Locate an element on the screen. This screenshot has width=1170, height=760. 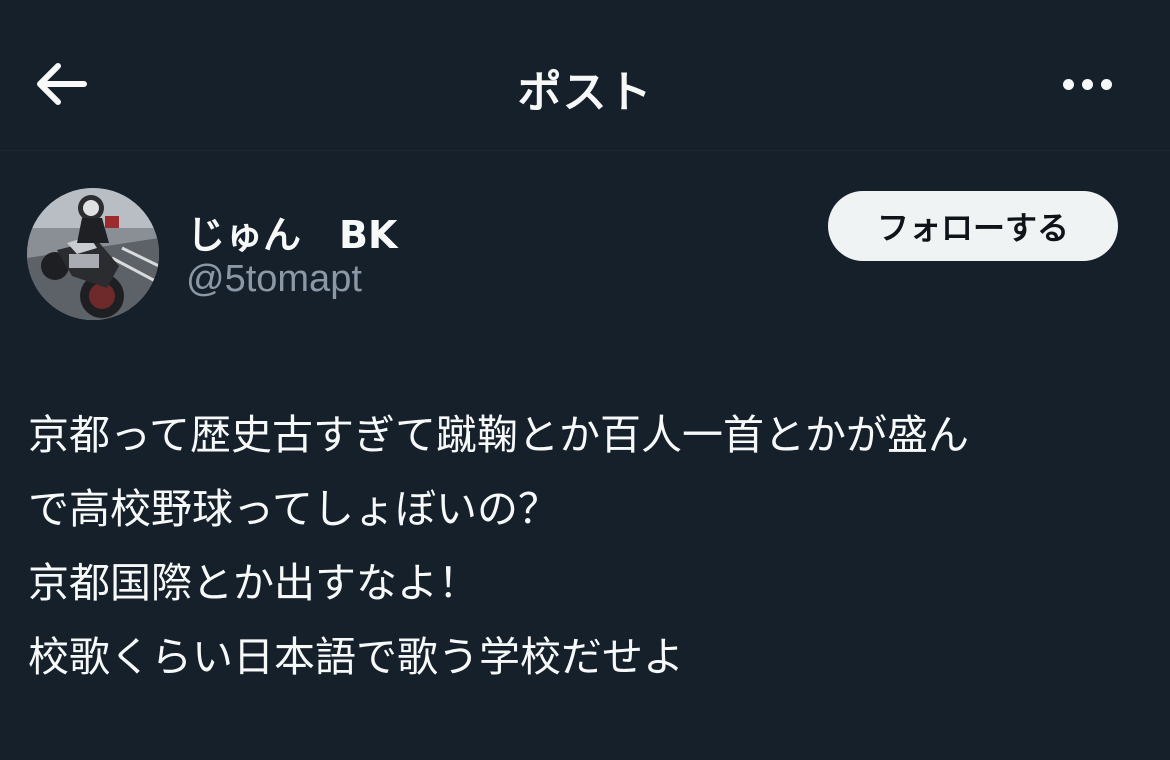
more-options-button is located at coordinates (1087, 84).